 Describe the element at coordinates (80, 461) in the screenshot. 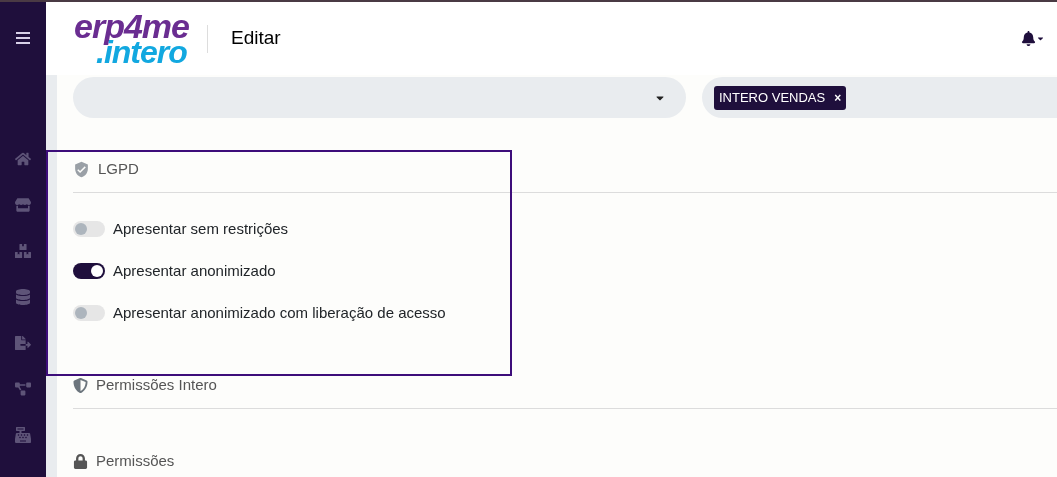

I see `lock-icon` at that location.